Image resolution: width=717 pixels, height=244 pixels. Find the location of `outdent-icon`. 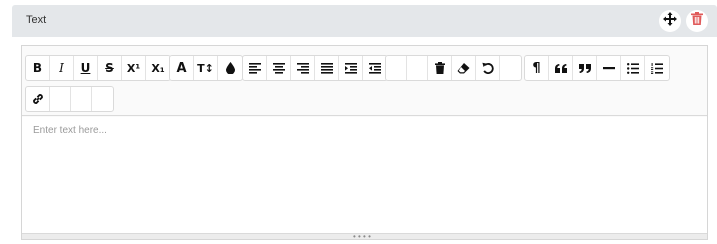

outdent-icon is located at coordinates (375, 68).